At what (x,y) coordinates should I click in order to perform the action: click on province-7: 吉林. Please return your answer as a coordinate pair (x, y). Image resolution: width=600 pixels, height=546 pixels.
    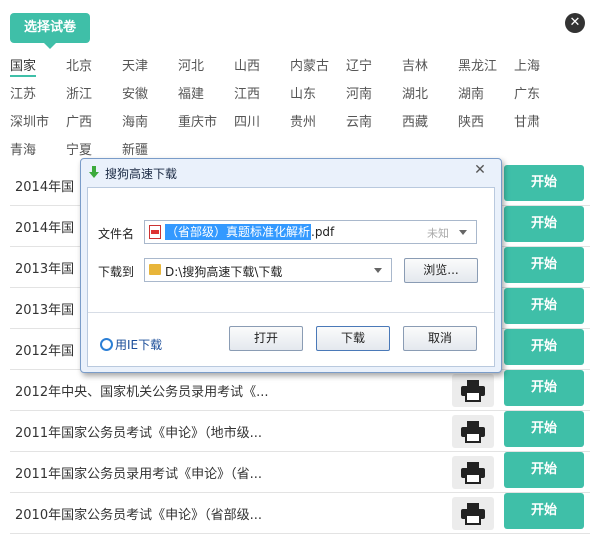
    Looking at the image, I should click on (415, 64).